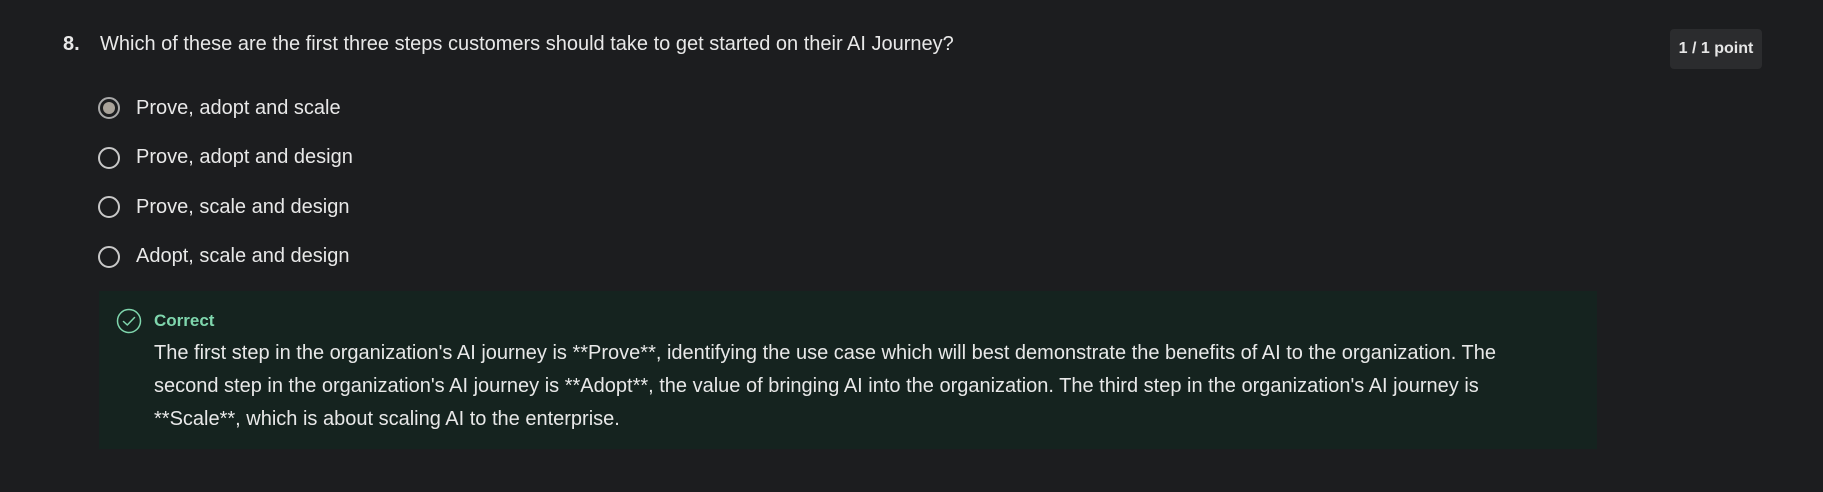 This screenshot has width=1823, height=492. What do you see at coordinates (243, 206) in the screenshot?
I see `option-label: Prove, scale and design` at bounding box center [243, 206].